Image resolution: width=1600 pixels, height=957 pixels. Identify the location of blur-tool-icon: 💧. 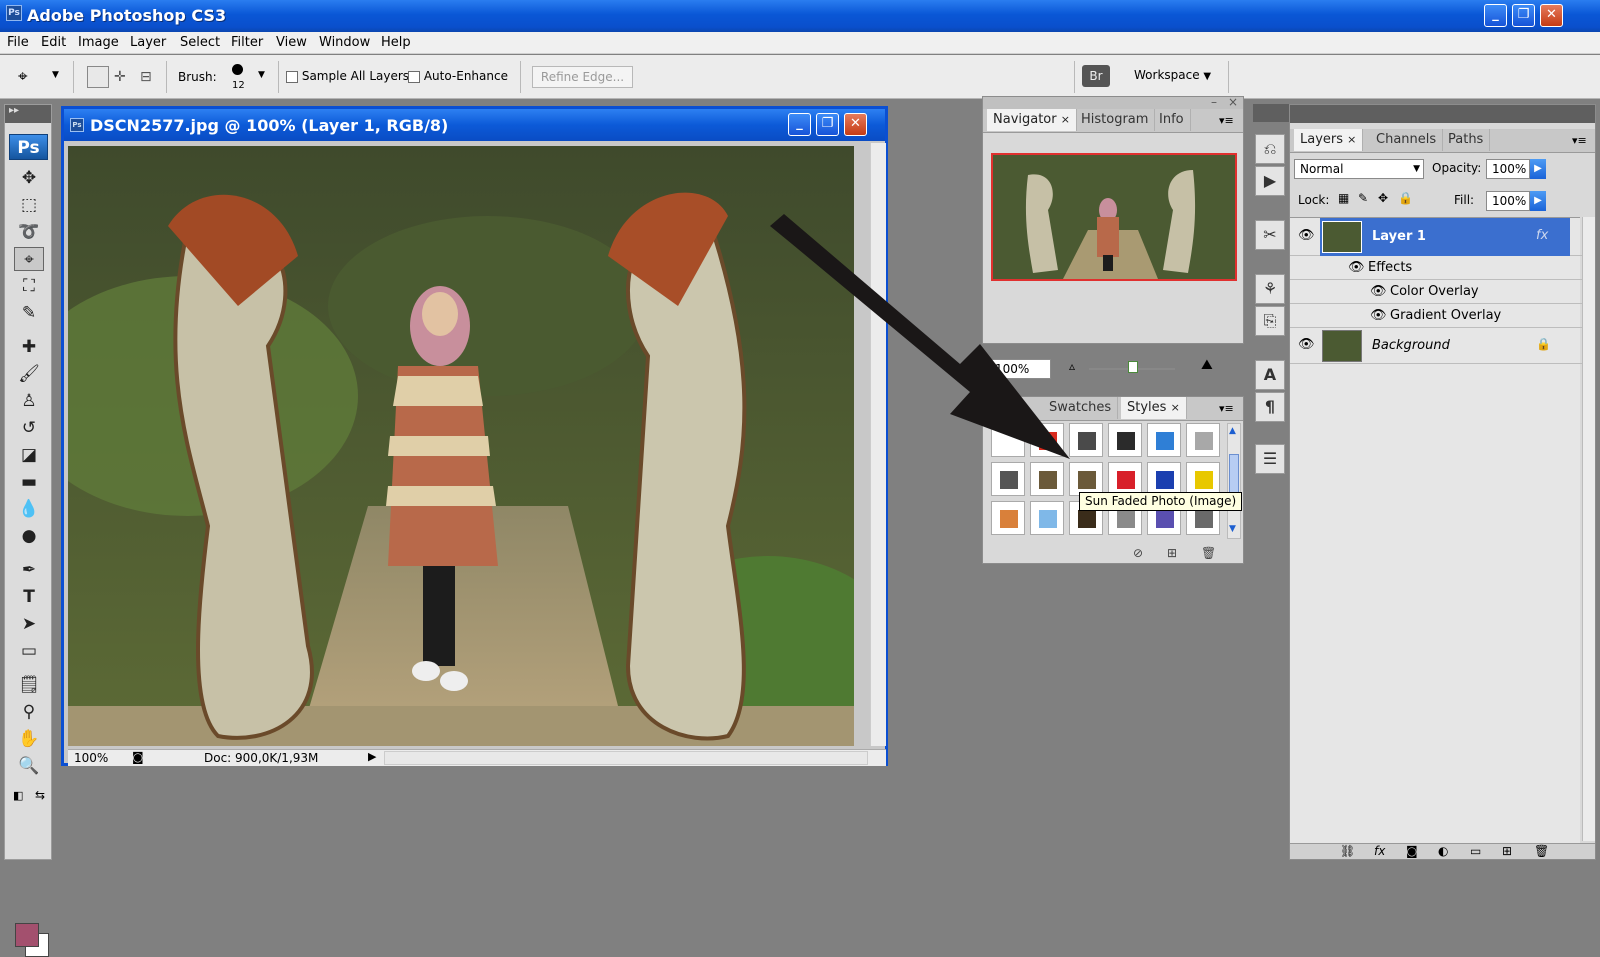
(29, 509).